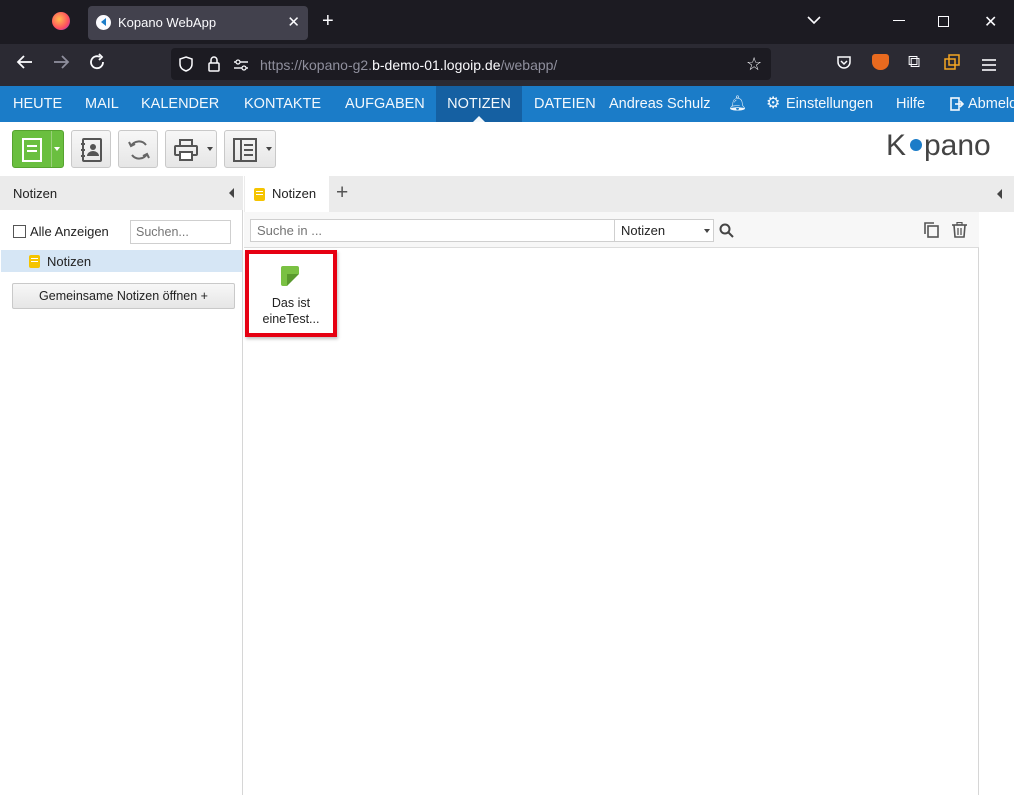  What do you see at coordinates (186, 152) in the screenshot?
I see `printer-icon` at bounding box center [186, 152].